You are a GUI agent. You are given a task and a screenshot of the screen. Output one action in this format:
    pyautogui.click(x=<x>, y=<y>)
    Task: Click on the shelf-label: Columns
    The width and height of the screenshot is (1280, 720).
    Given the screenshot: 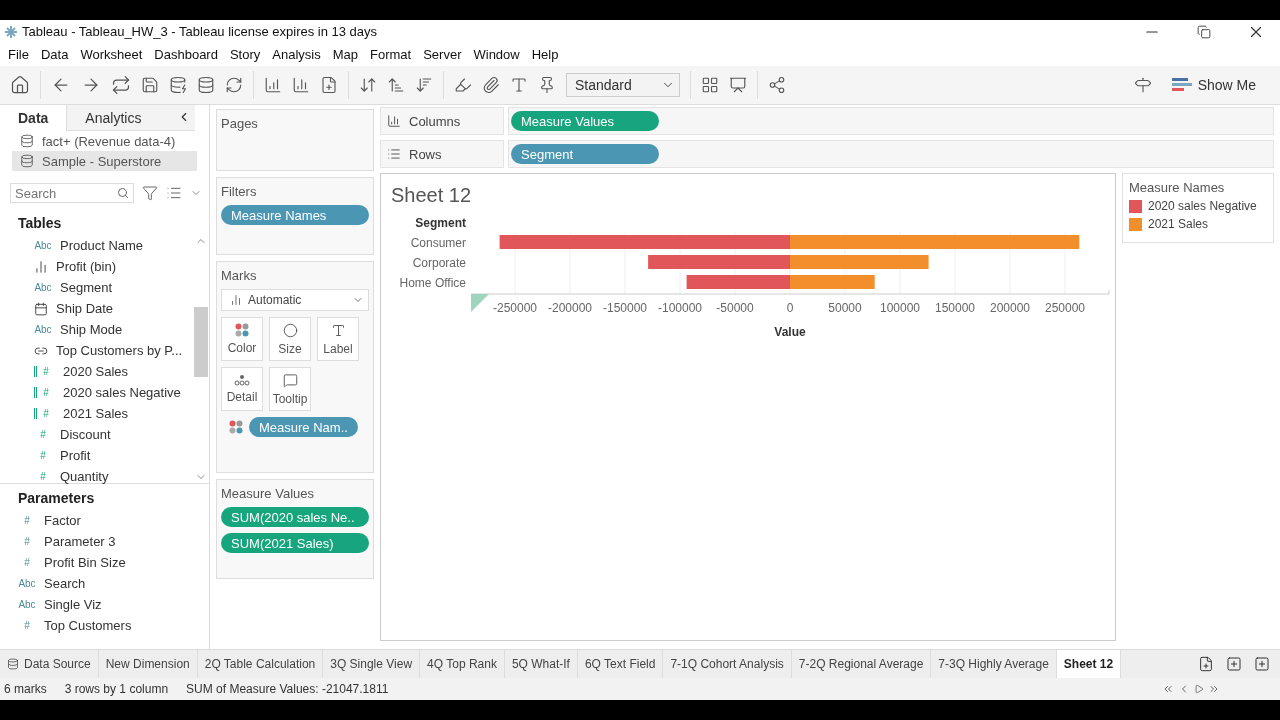 What is the action you would take?
    pyautogui.click(x=442, y=121)
    